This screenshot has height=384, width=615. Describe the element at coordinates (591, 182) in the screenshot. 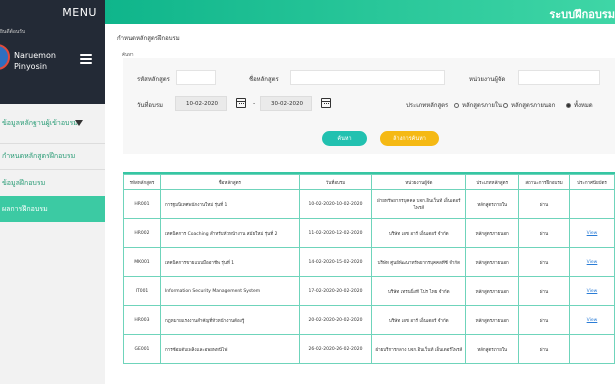

I see `col-certificate: ประกาศนียบัตร` at that location.